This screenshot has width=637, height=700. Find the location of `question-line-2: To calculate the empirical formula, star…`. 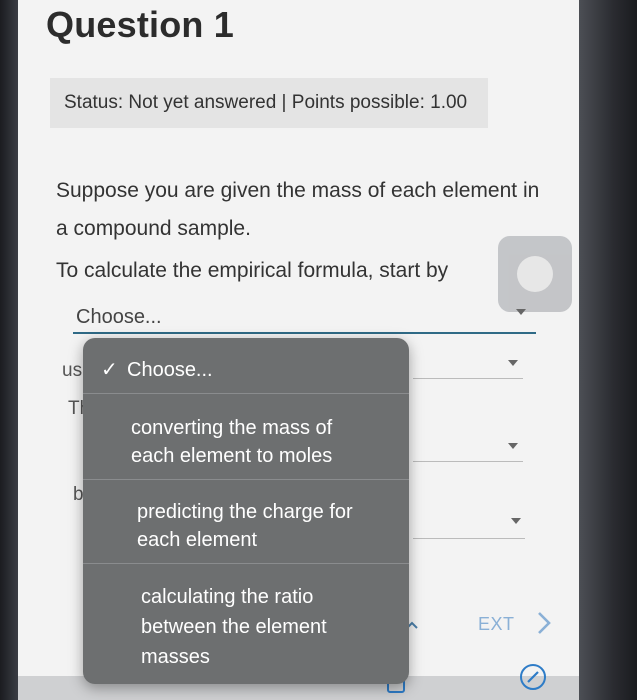

question-line-2: To calculate the empirical formula, star… is located at coordinates (252, 270).